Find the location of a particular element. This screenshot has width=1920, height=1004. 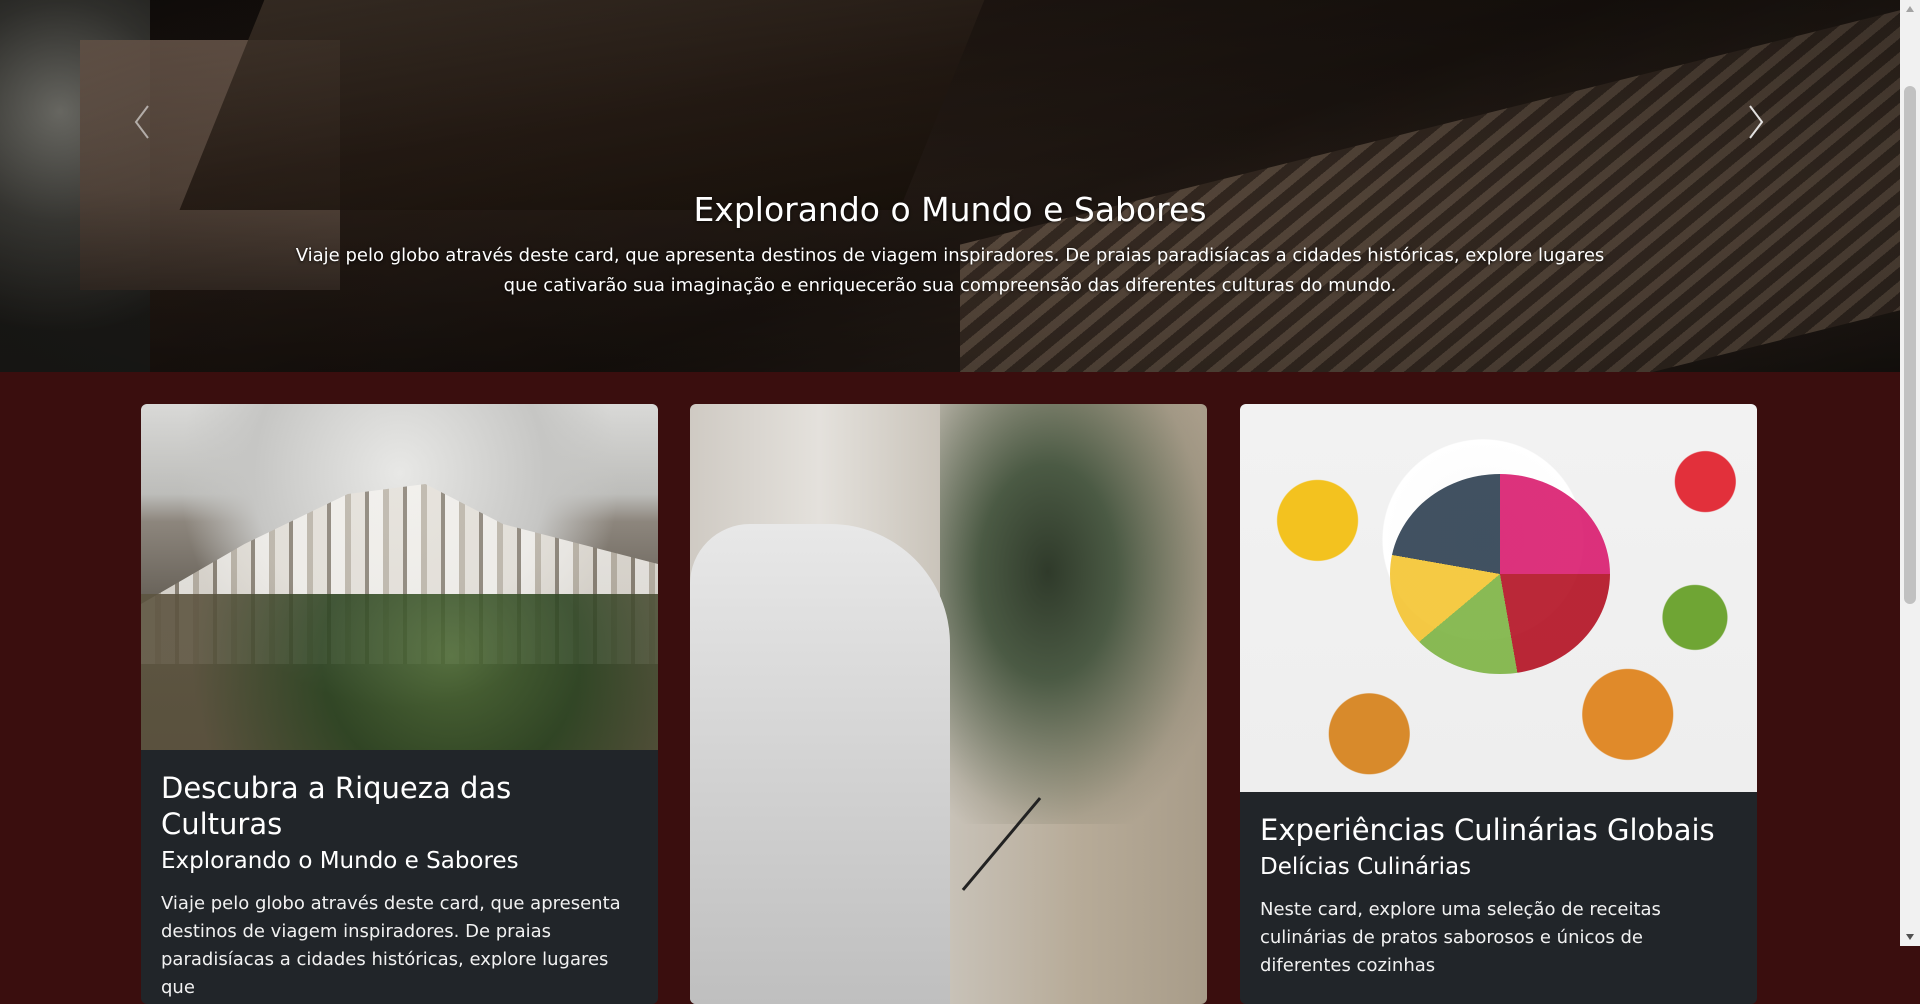

card-title: Descubra a Riqueza das Culturas is located at coordinates (336, 806).